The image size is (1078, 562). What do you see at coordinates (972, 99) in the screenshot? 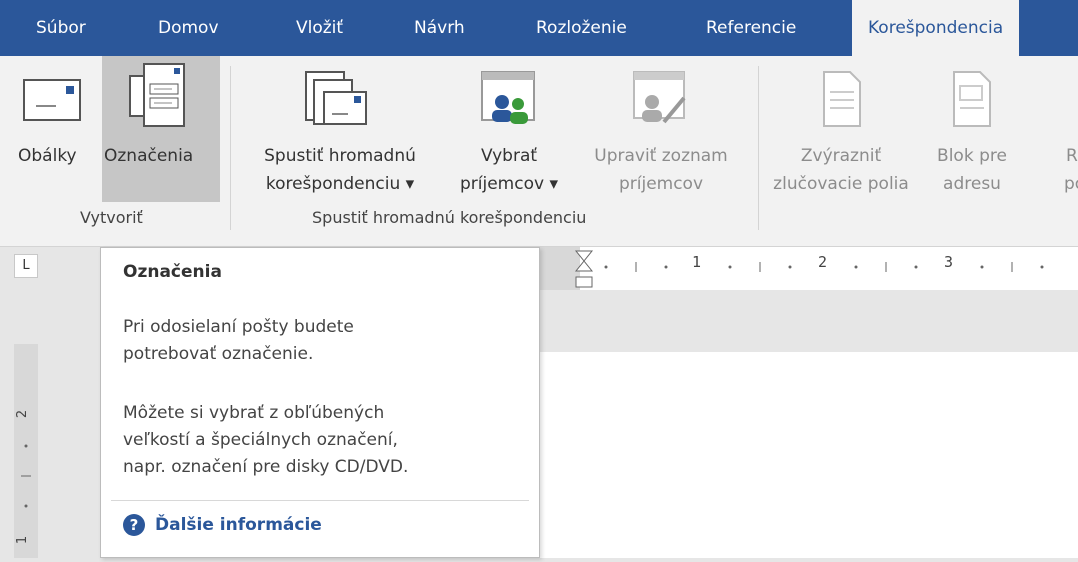
I see `address-block-icon` at bounding box center [972, 99].